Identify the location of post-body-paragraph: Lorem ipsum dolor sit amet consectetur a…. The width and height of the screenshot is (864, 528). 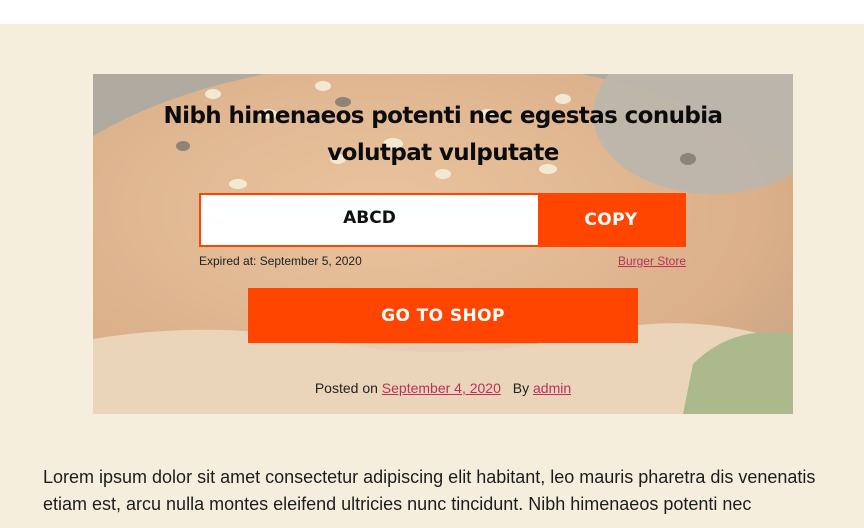
(429, 490).